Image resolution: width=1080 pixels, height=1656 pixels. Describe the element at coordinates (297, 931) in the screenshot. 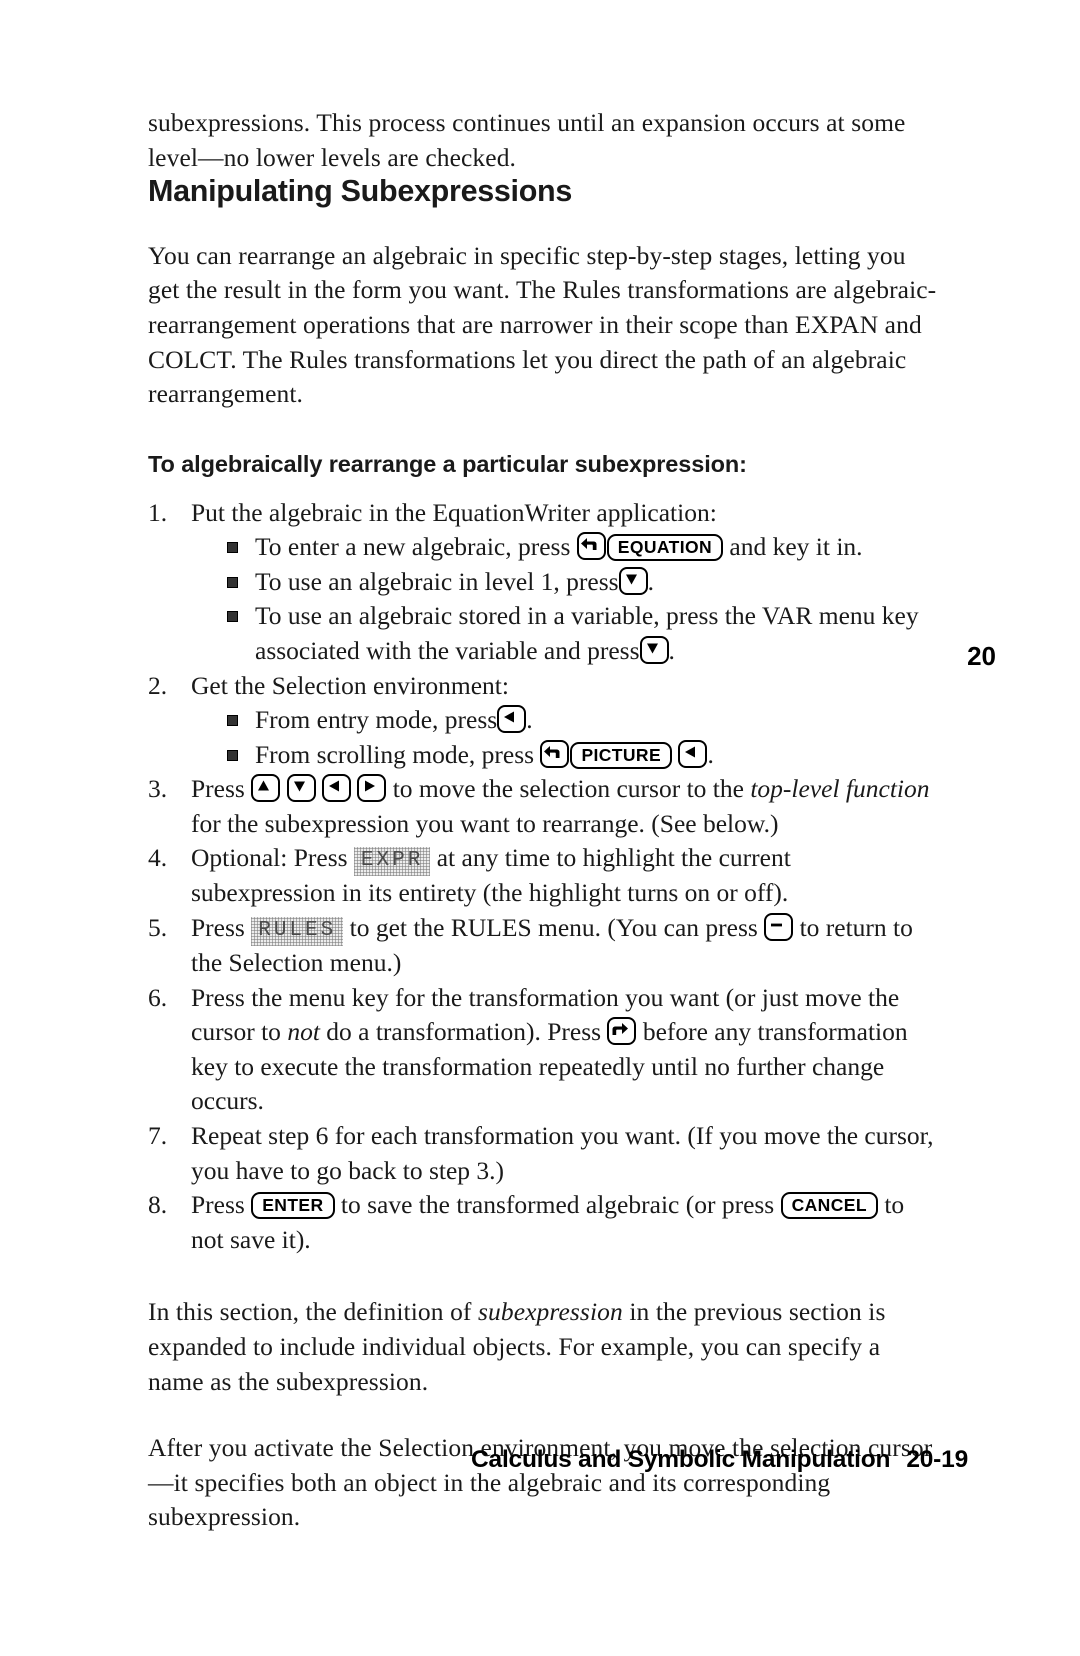

I see `rules-menu-key: RULES` at that location.